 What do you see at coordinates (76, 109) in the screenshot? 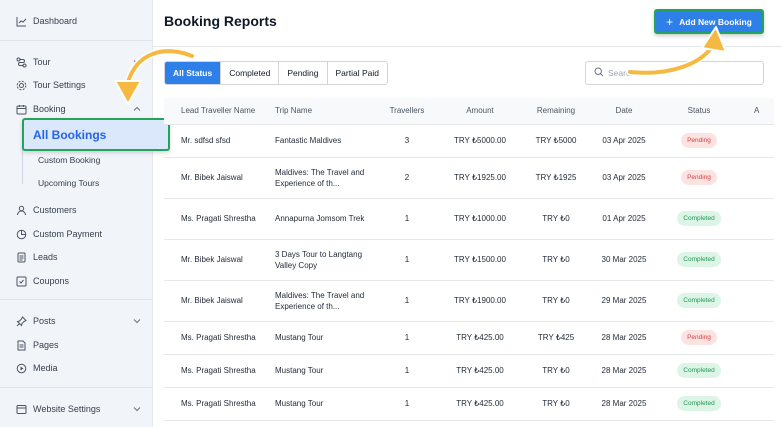
I see `sidebar-item-booking: Booking` at bounding box center [76, 109].